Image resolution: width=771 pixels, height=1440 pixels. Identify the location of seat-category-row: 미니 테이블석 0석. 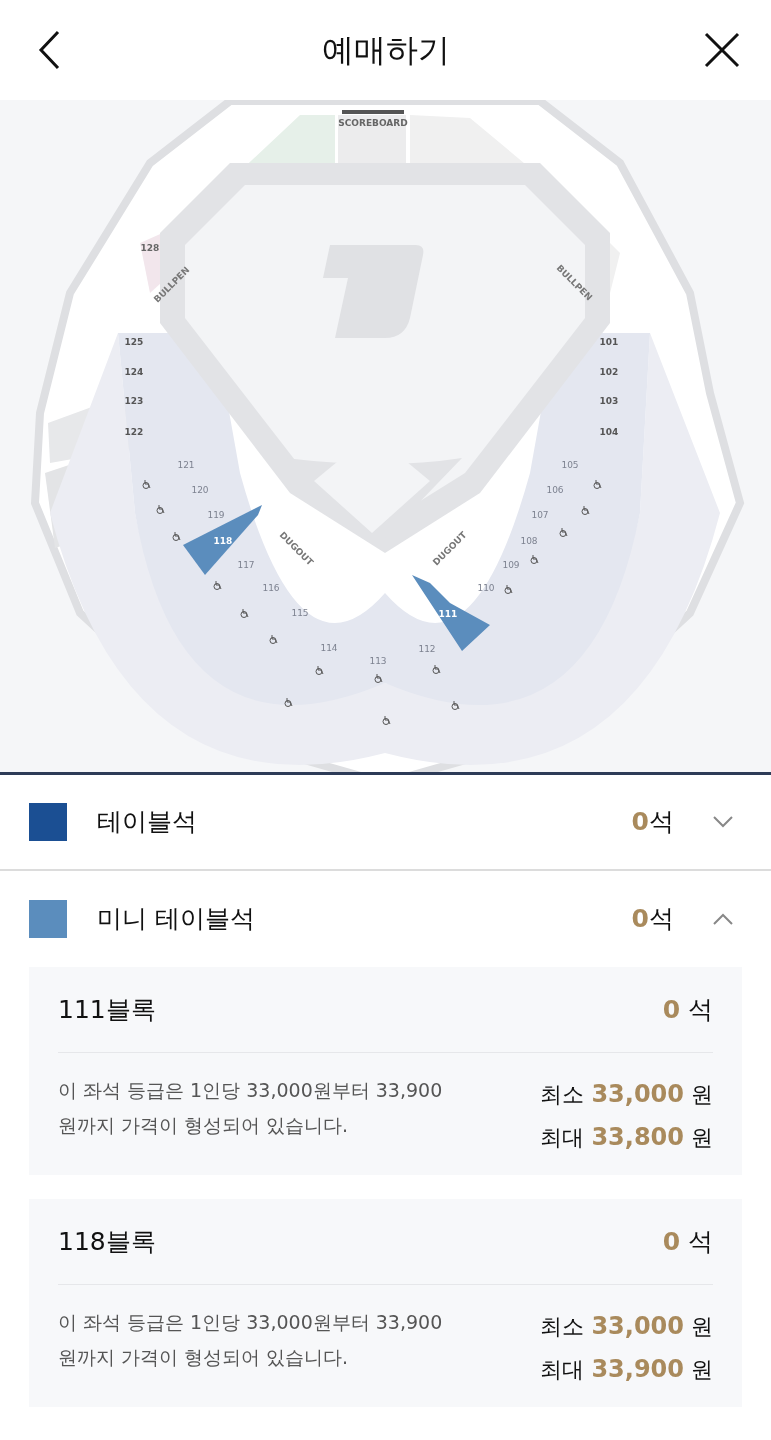
(385, 919).